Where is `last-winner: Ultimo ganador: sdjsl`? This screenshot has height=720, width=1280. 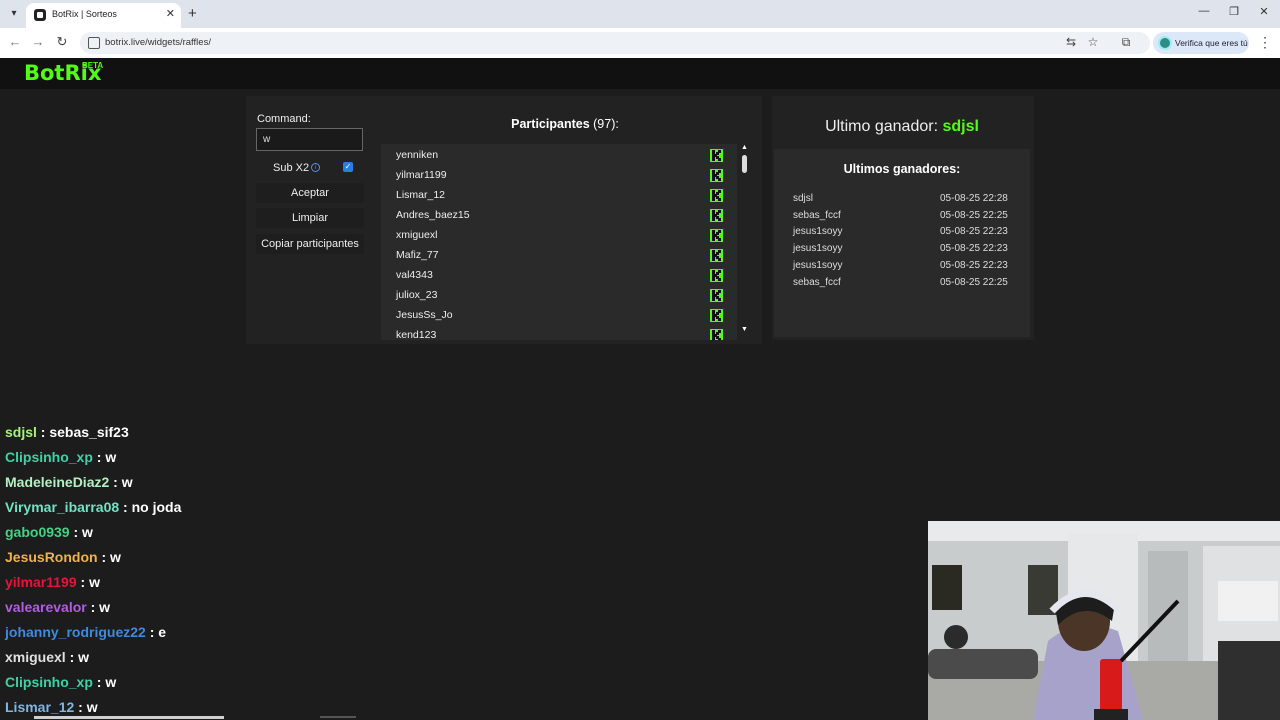
last-winner: Ultimo ganador: sdjsl is located at coordinates (902, 127).